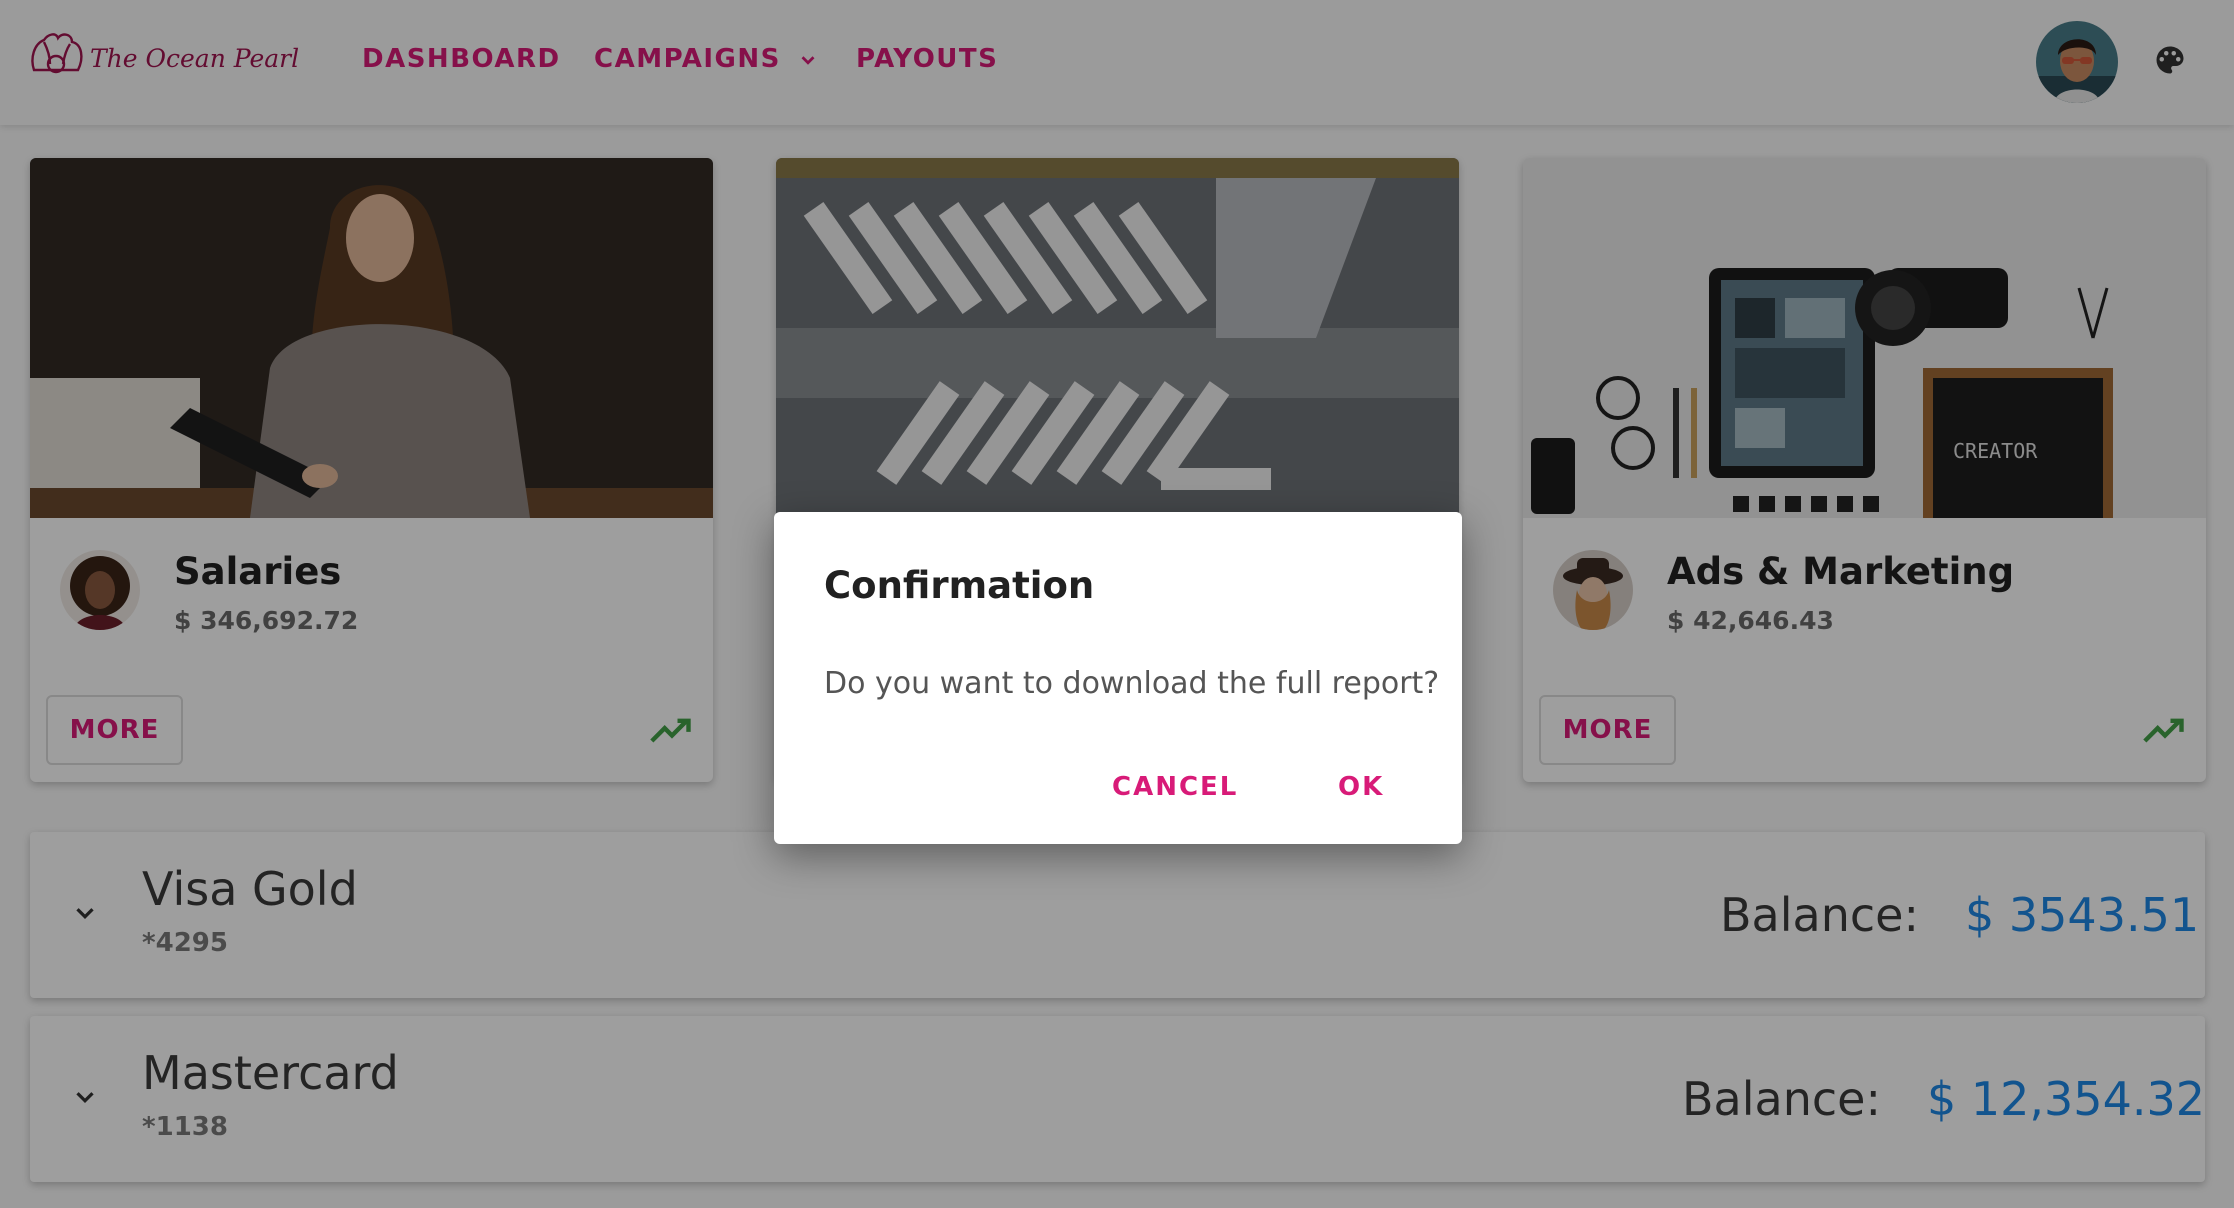 The image size is (2234, 1208). Describe the element at coordinates (959, 585) in the screenshot. I see `dialog-title: Confirmation` at that location.